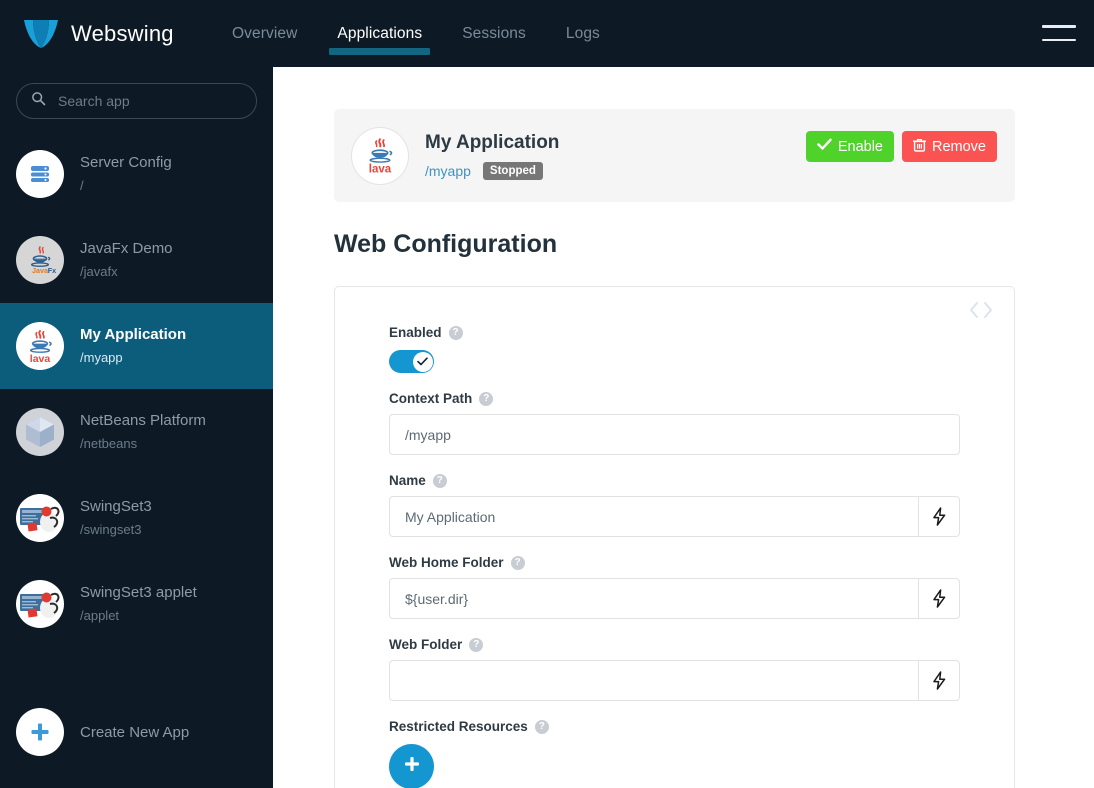  I want to click on create-new-app-label: Create New App, so click(135, 732).